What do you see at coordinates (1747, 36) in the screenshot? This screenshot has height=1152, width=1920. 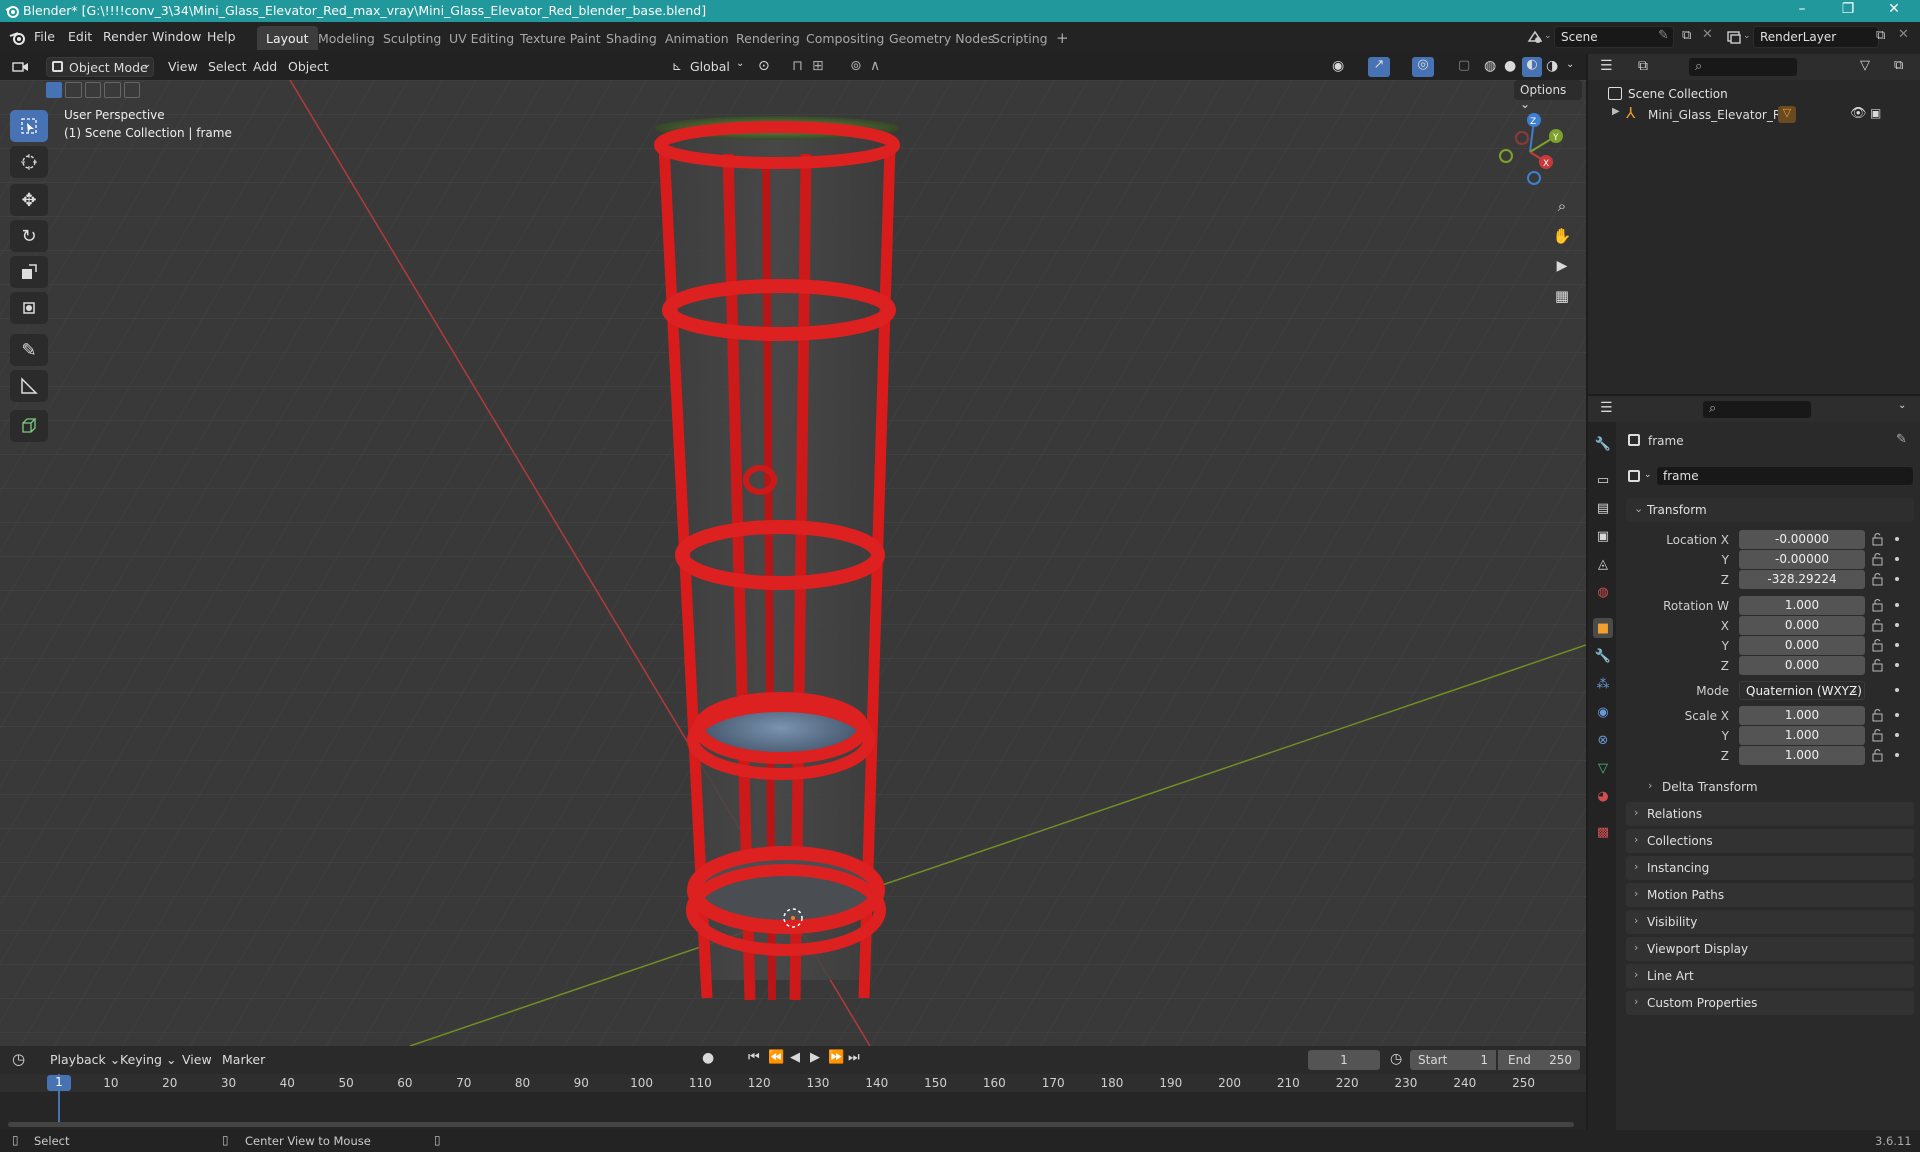 I see `render-layer-dropdown-icon: ⌄` at bounding box center [1747, 36].